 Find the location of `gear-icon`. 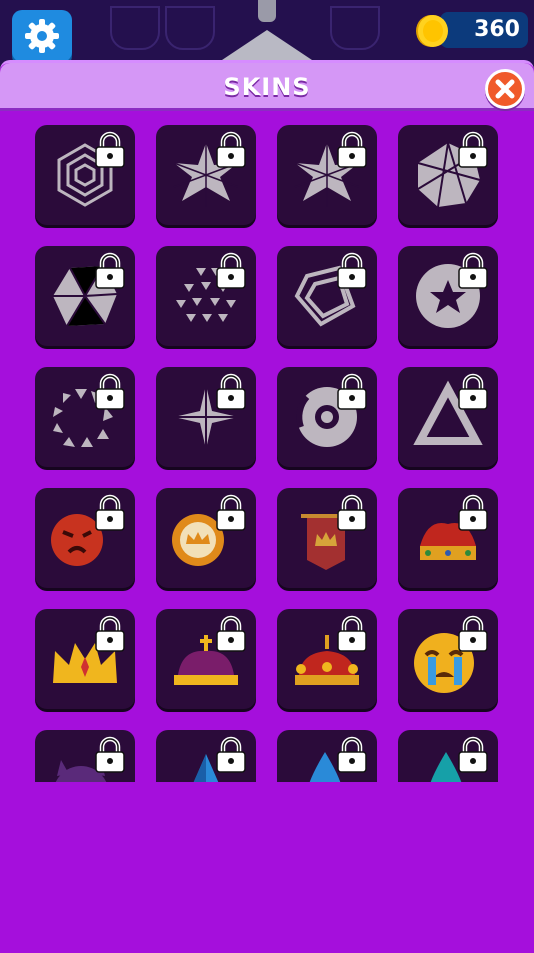

gear-icon is located at coordinates (42, 36).